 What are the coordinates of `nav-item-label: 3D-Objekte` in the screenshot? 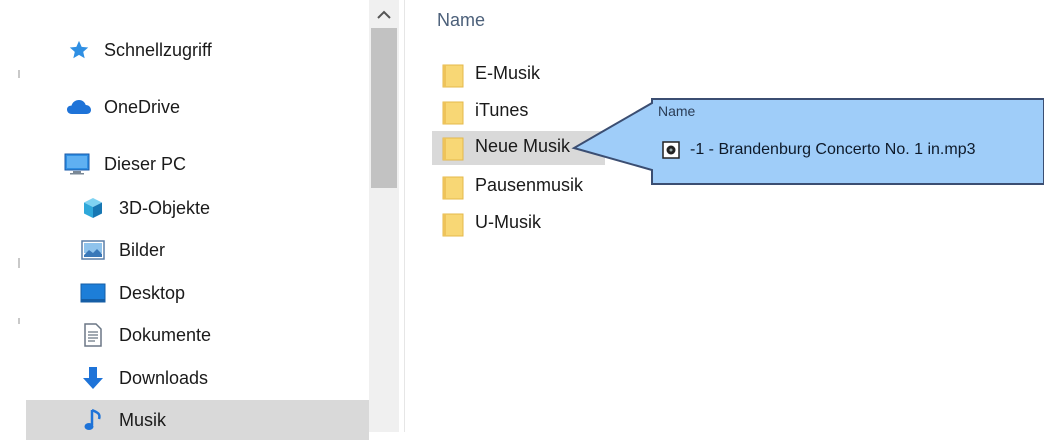 It's located at (165, 207).